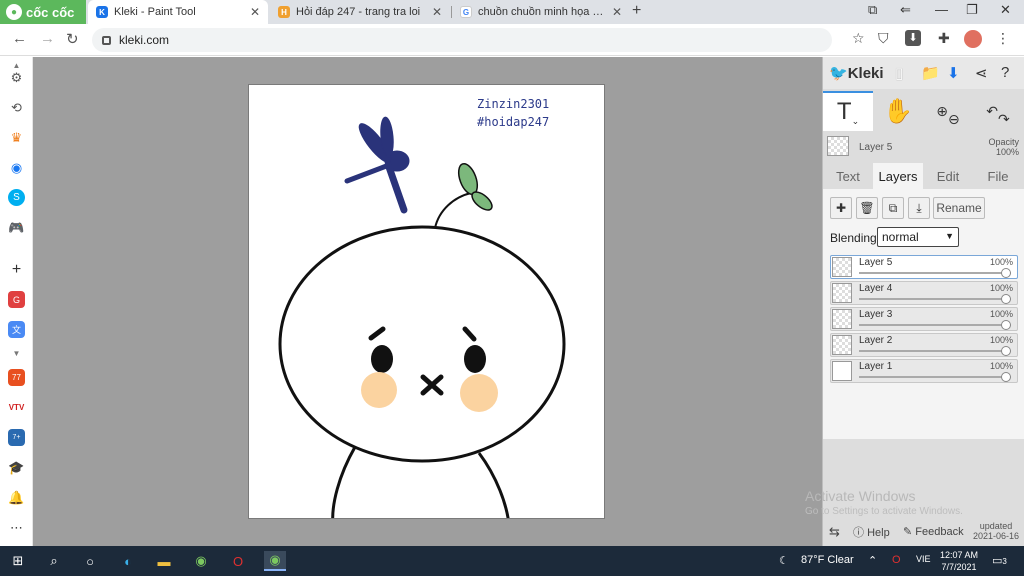 The image size is (1024, 576). I want to click on hand-tool-button: ✋, so click(898, 111).